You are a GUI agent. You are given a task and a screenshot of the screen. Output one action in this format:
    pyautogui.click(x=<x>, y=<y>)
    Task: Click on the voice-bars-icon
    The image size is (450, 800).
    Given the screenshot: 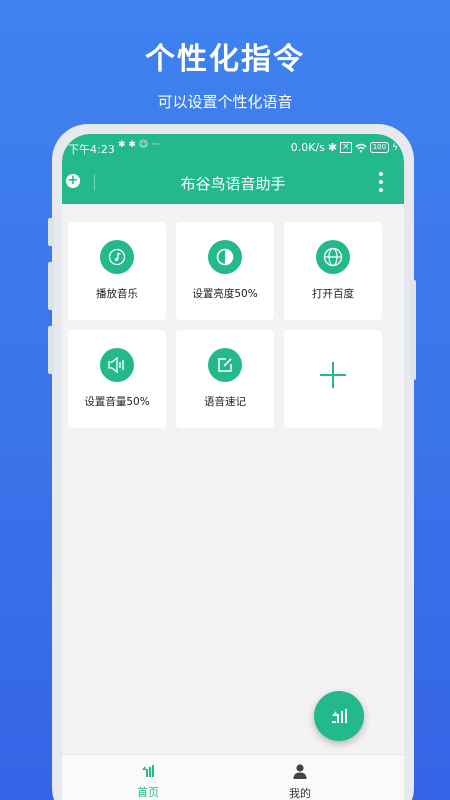 What is the action you would take?
    pyautogui.click(x=339, y=716)
    